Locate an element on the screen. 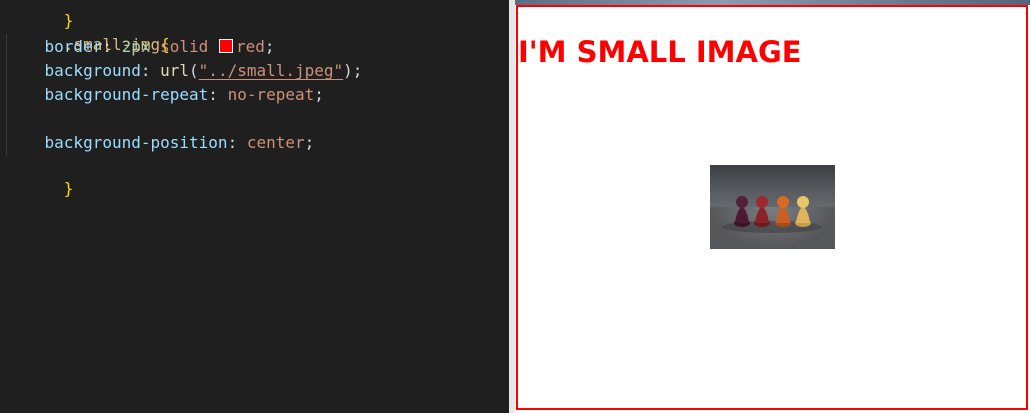 The image size is (1030, 413). value-2px: 2px is located at coordinates (136, 46).